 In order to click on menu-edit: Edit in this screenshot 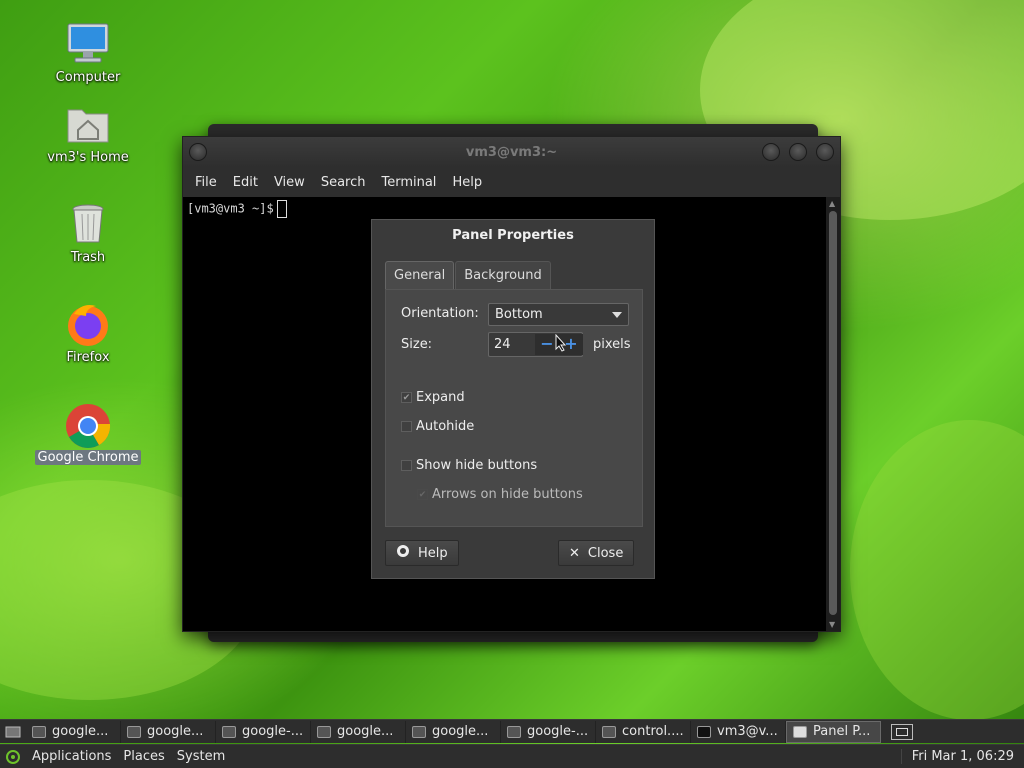, I will do `click(245, 182)`.